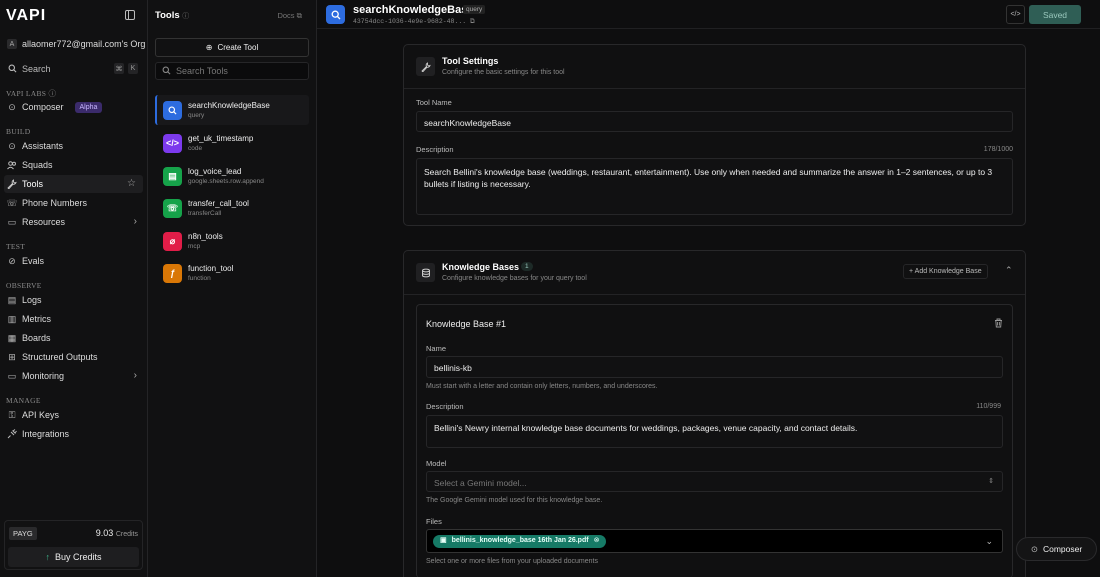 This screenshot has height=577, width=1100. What do you see at coordinates (194, 246) in the screenshot?
I see `tool-type: mcp` at bounding box center [194, 246].